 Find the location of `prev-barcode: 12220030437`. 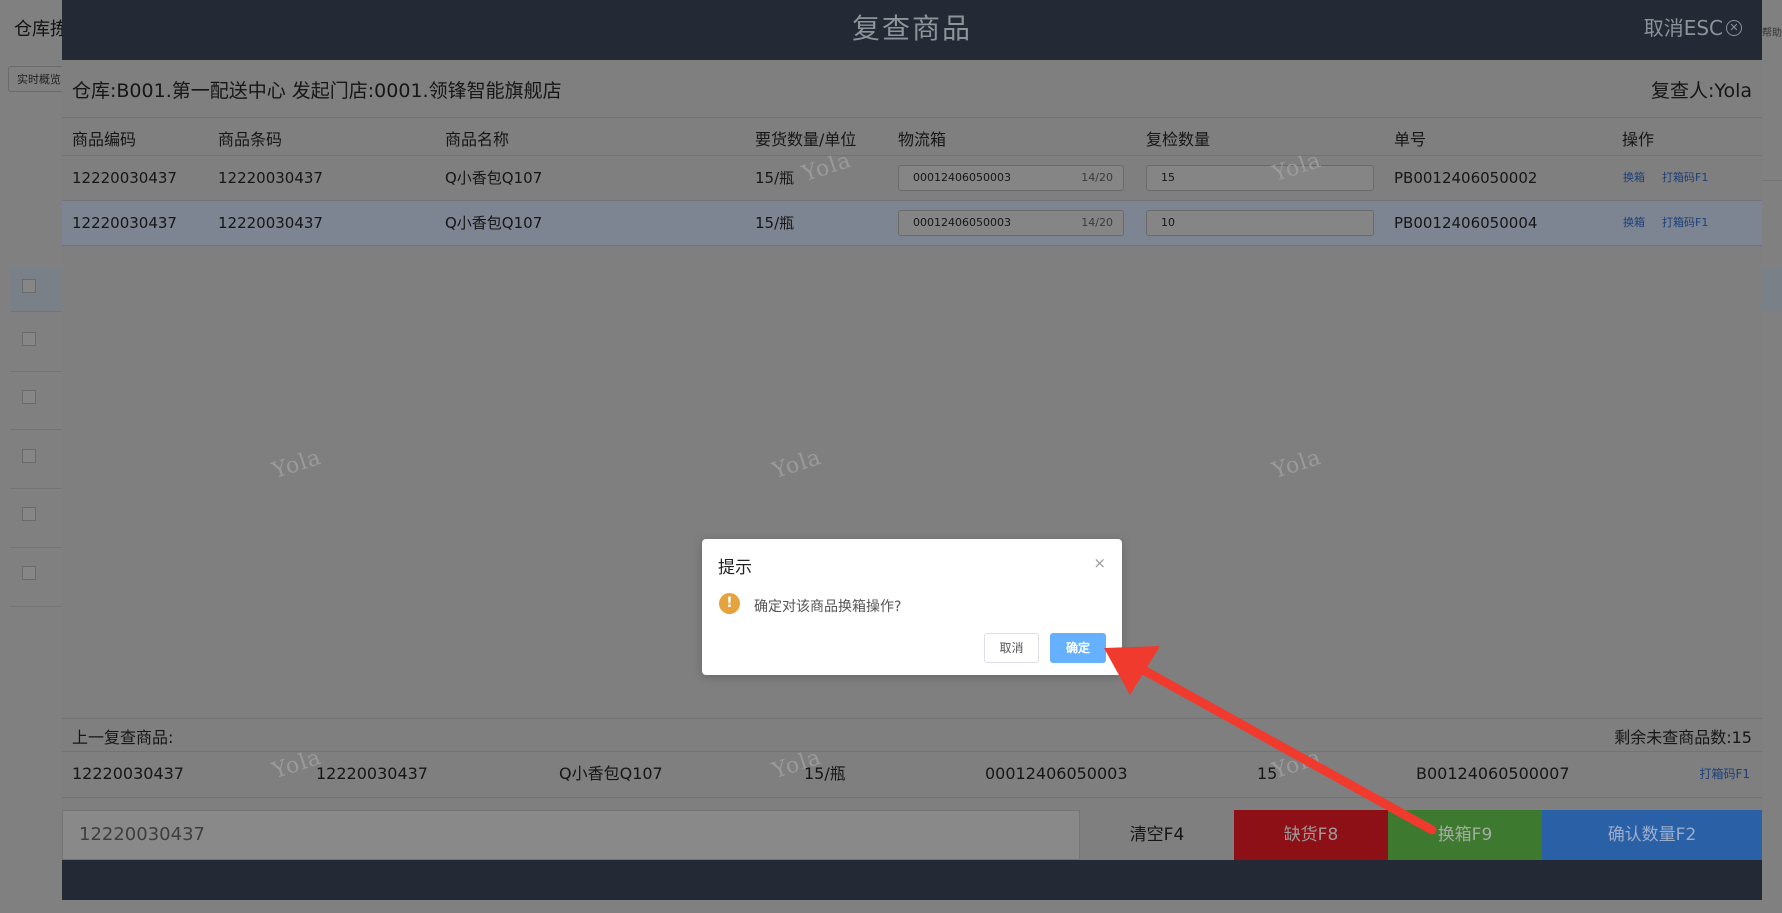

prev-barcode: 12220030437 is located at coordinates (372, 773).